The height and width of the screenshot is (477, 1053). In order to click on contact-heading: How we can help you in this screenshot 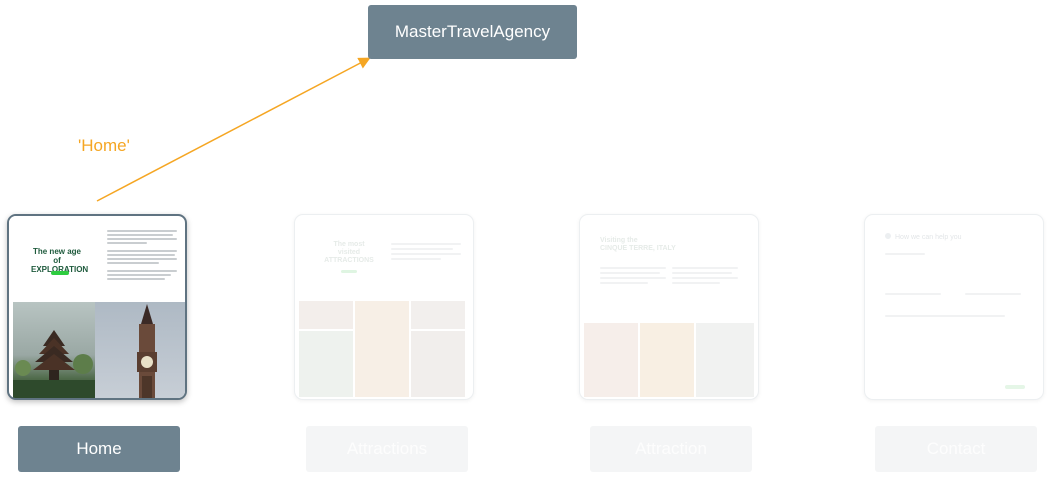, I will do `click(923, 237)`.